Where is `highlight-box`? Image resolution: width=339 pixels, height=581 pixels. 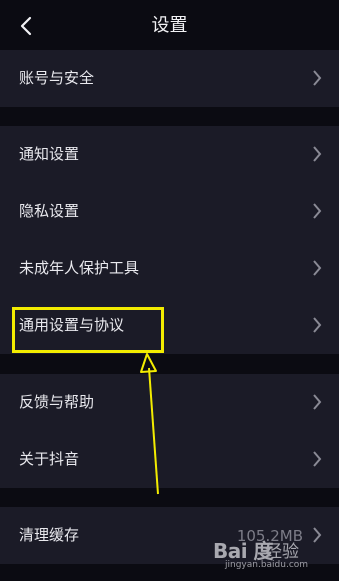
highlight-box is located at coordinates (88, 330).